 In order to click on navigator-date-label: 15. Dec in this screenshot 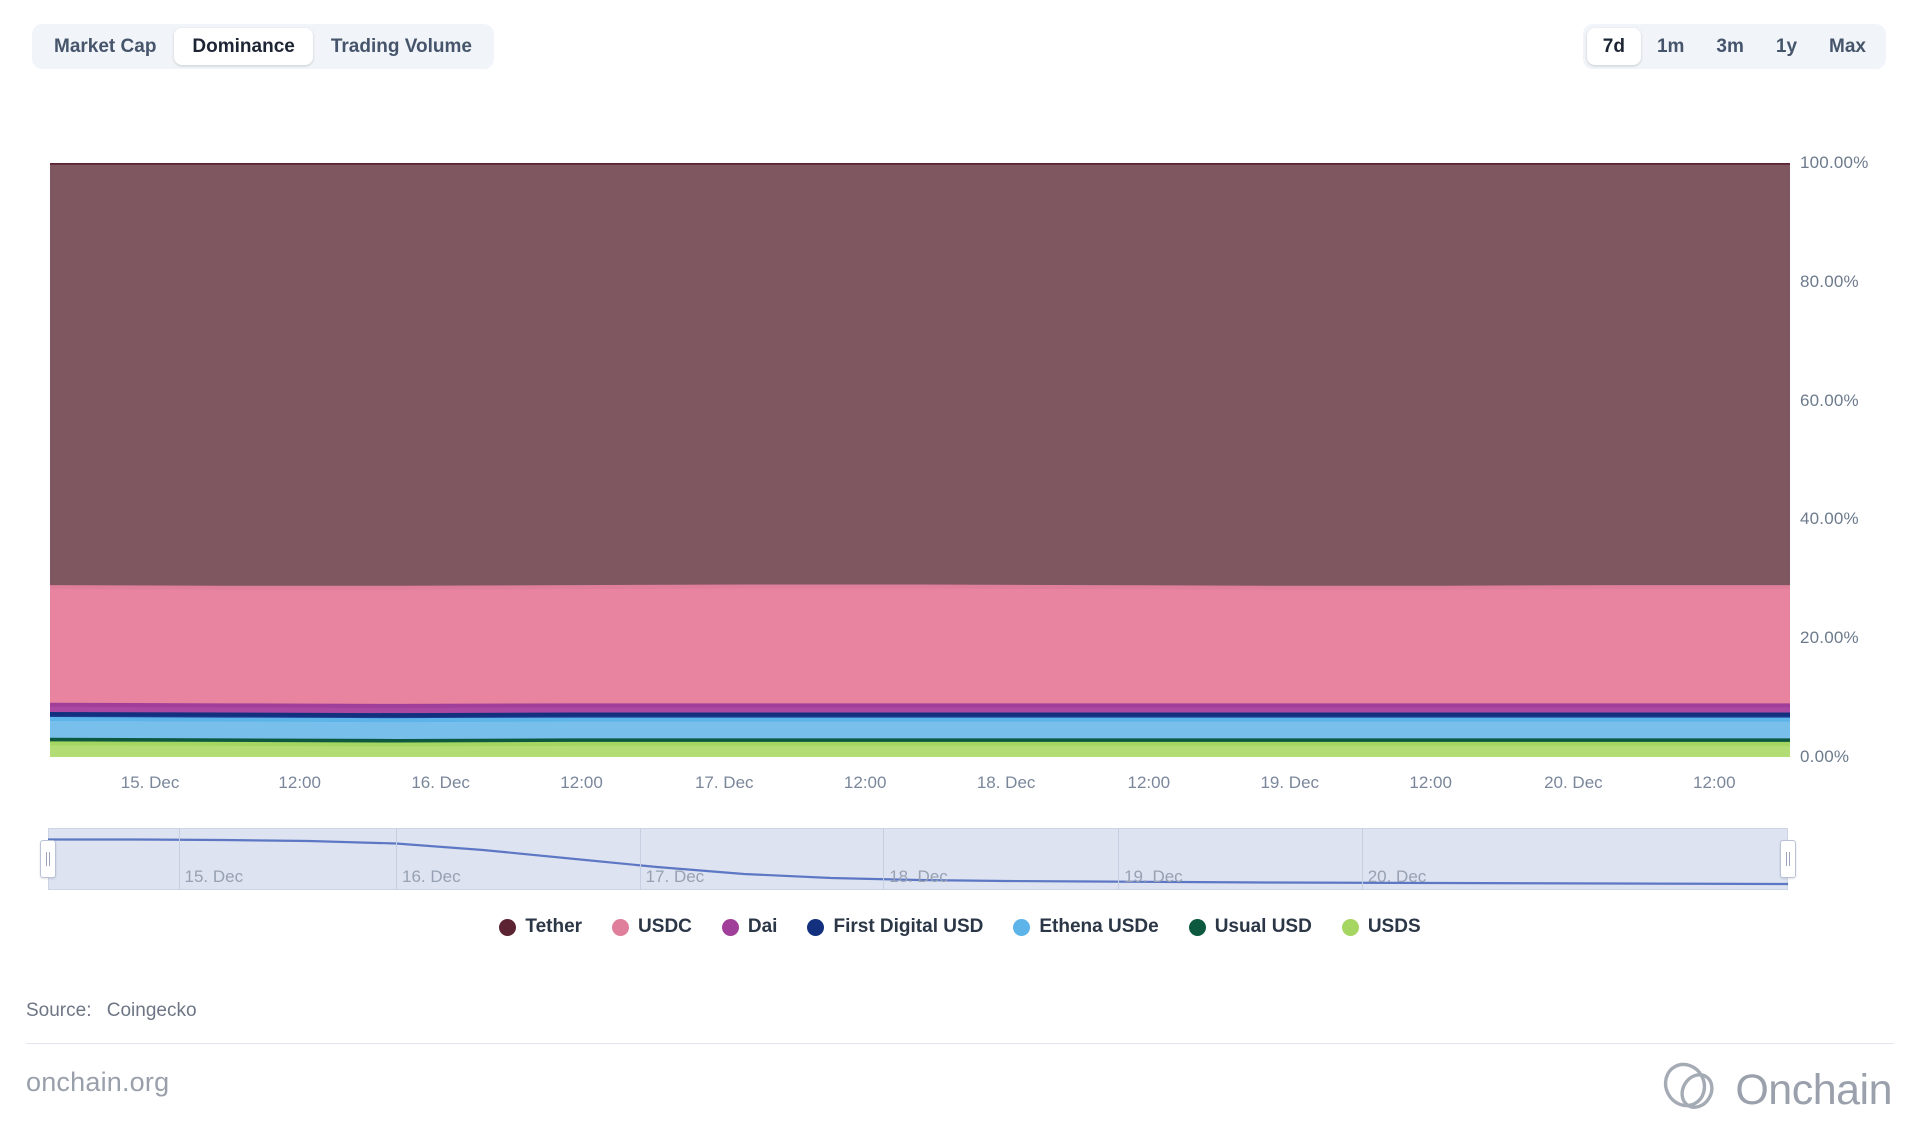, I will do `click(214, 876)`.